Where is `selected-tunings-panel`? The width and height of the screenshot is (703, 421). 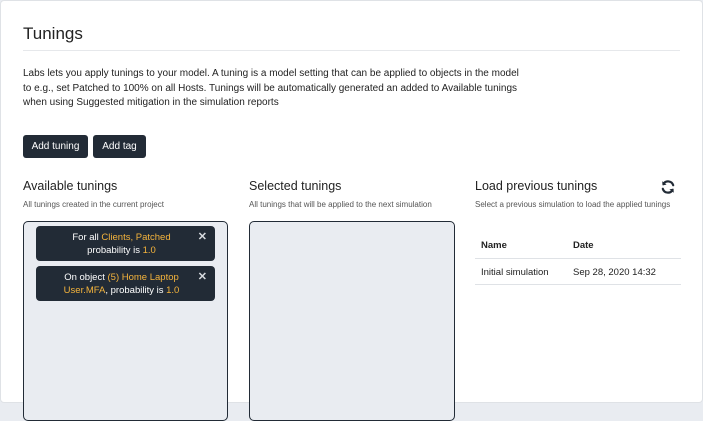 selected-tunings-panel is located at coordinates (352, 321).